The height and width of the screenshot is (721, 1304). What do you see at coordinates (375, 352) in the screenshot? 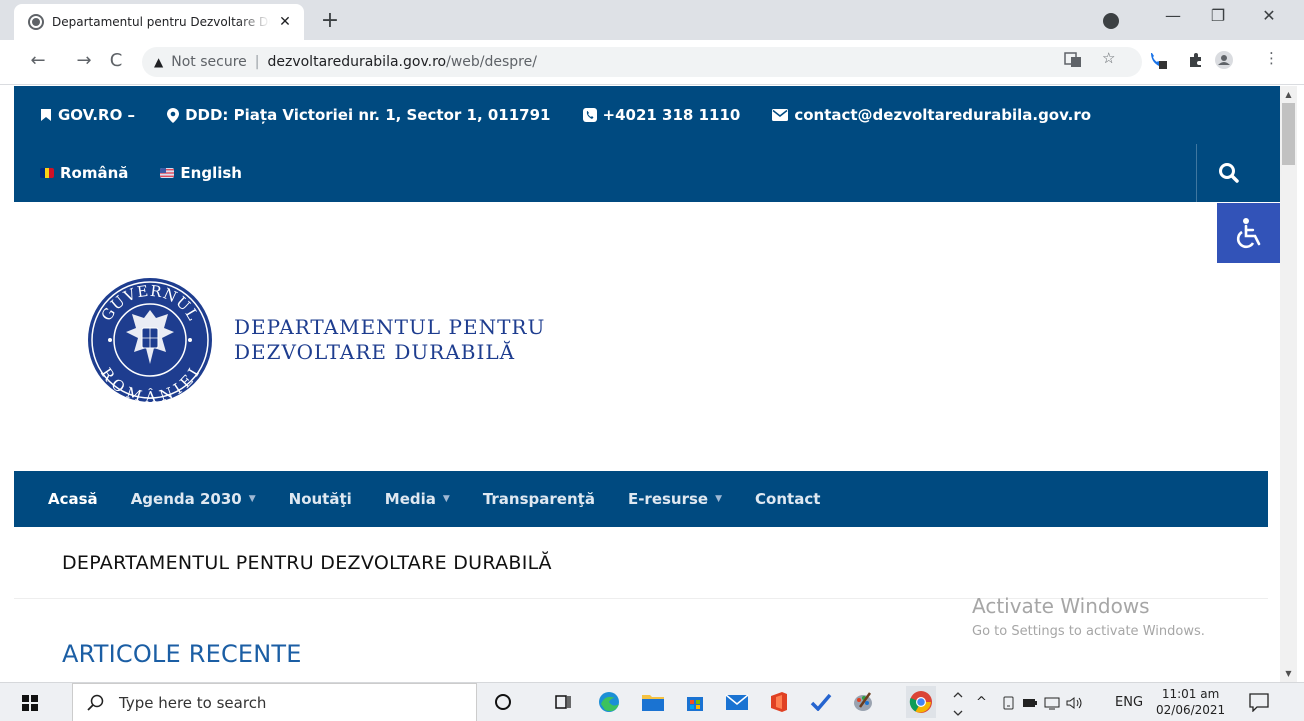
I see `logo-line-2: DEZVOLTARE DURABILĂ` at bounding box center [375, 352].